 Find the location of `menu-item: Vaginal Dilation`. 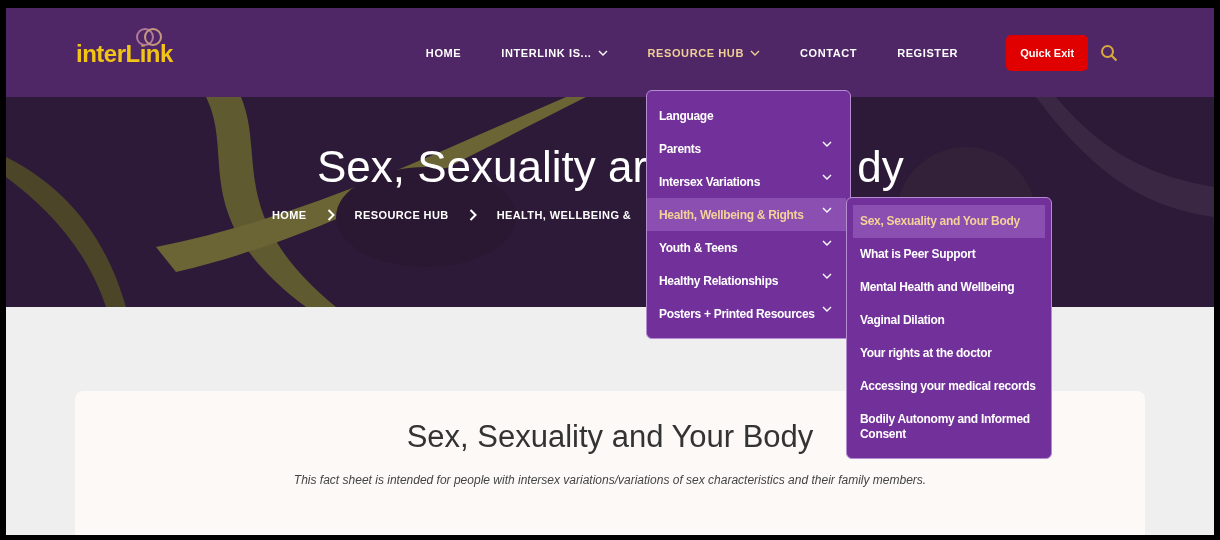

menu-item: Vaginal Dilation is located at coordinates (949, 320).